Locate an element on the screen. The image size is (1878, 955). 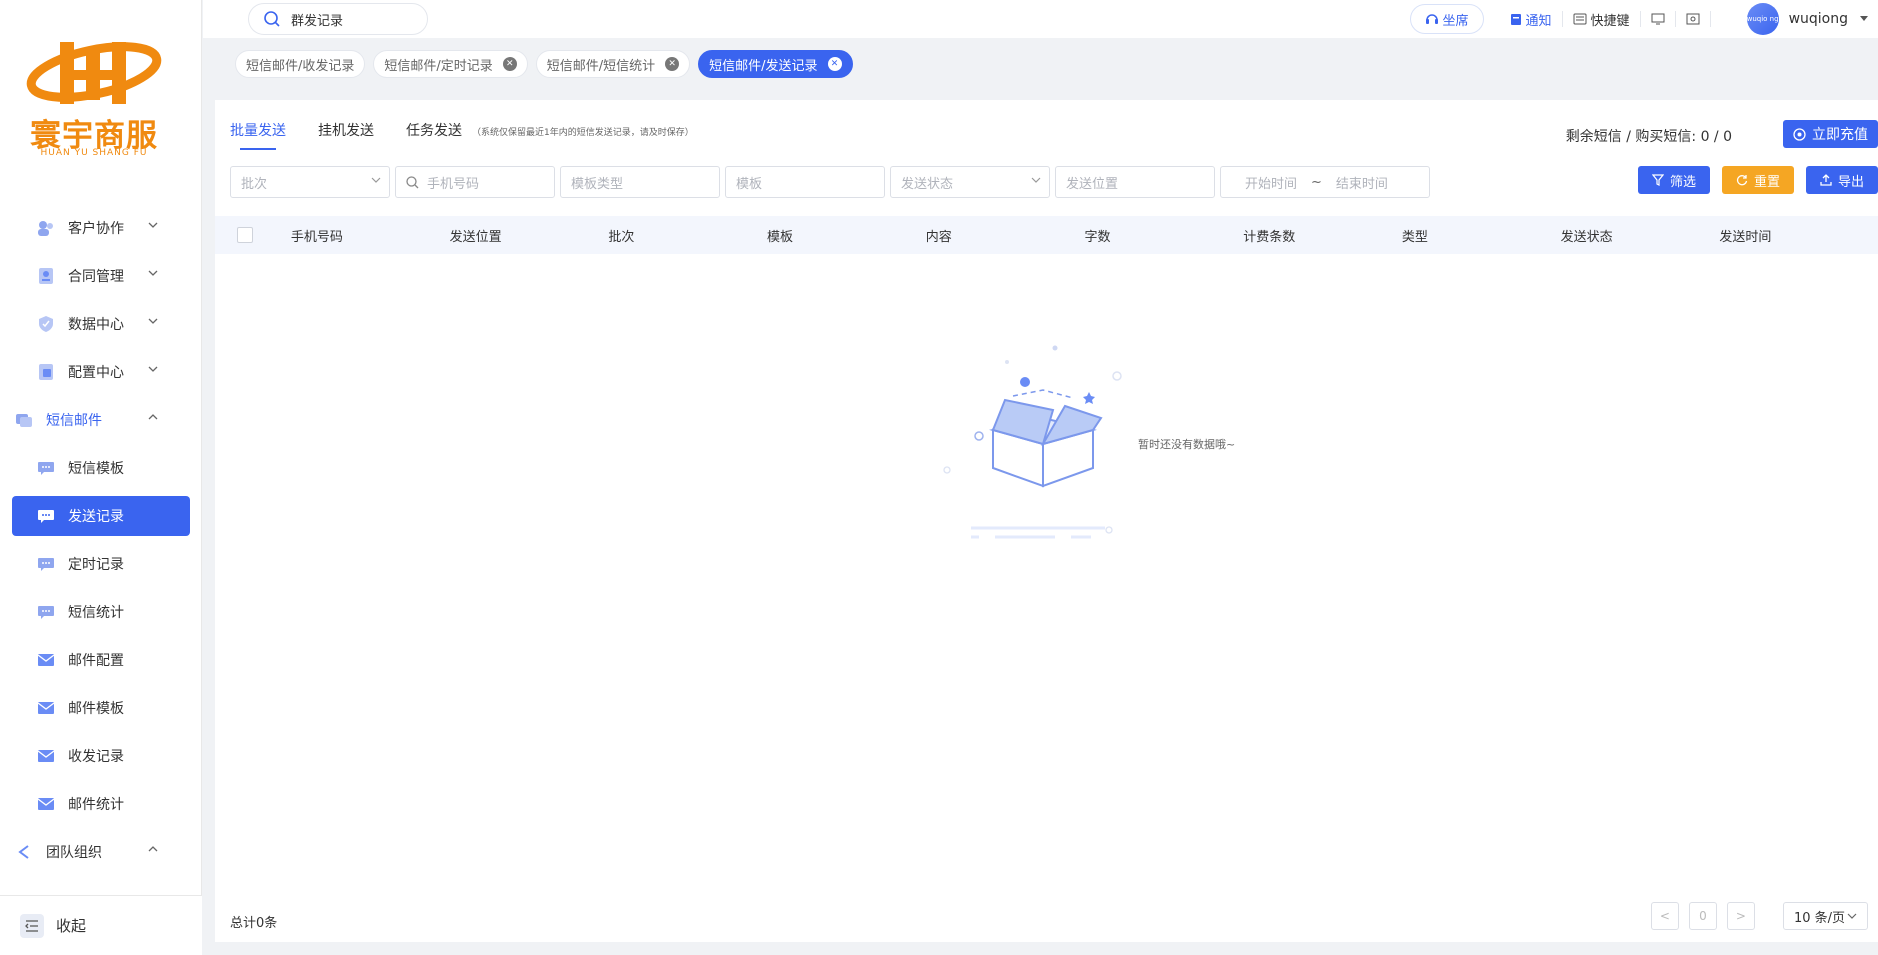
seat-label: 坐席 is located at coordinates (1455, 21).